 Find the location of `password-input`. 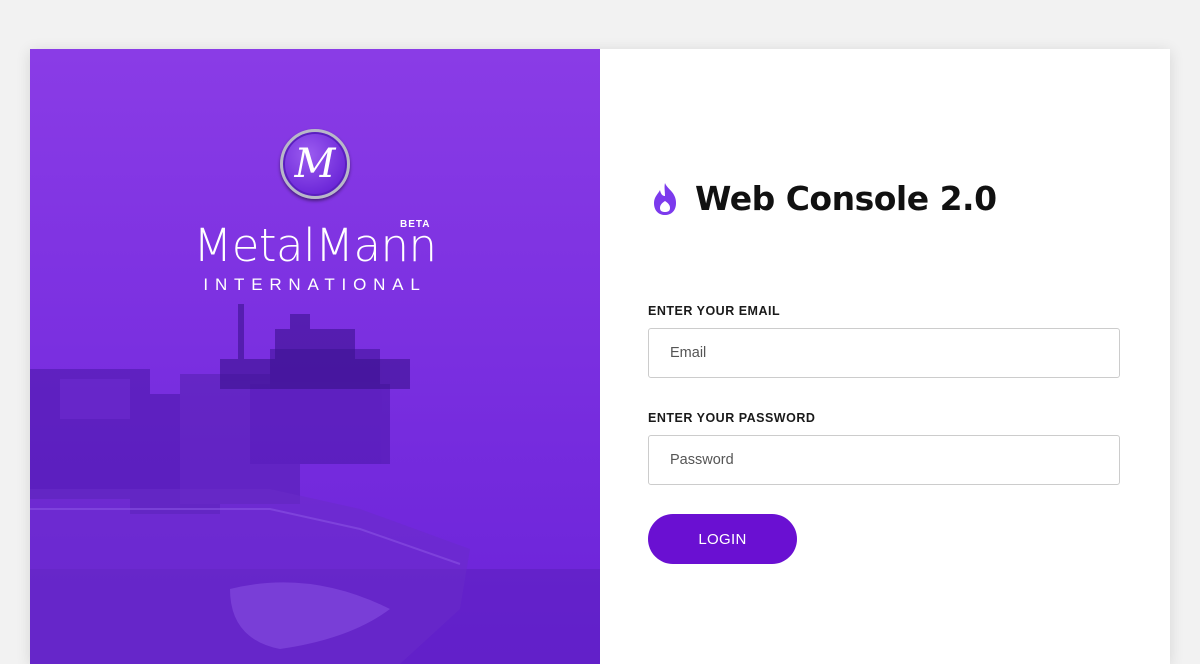

password-input is located at coordinates (884, 460).